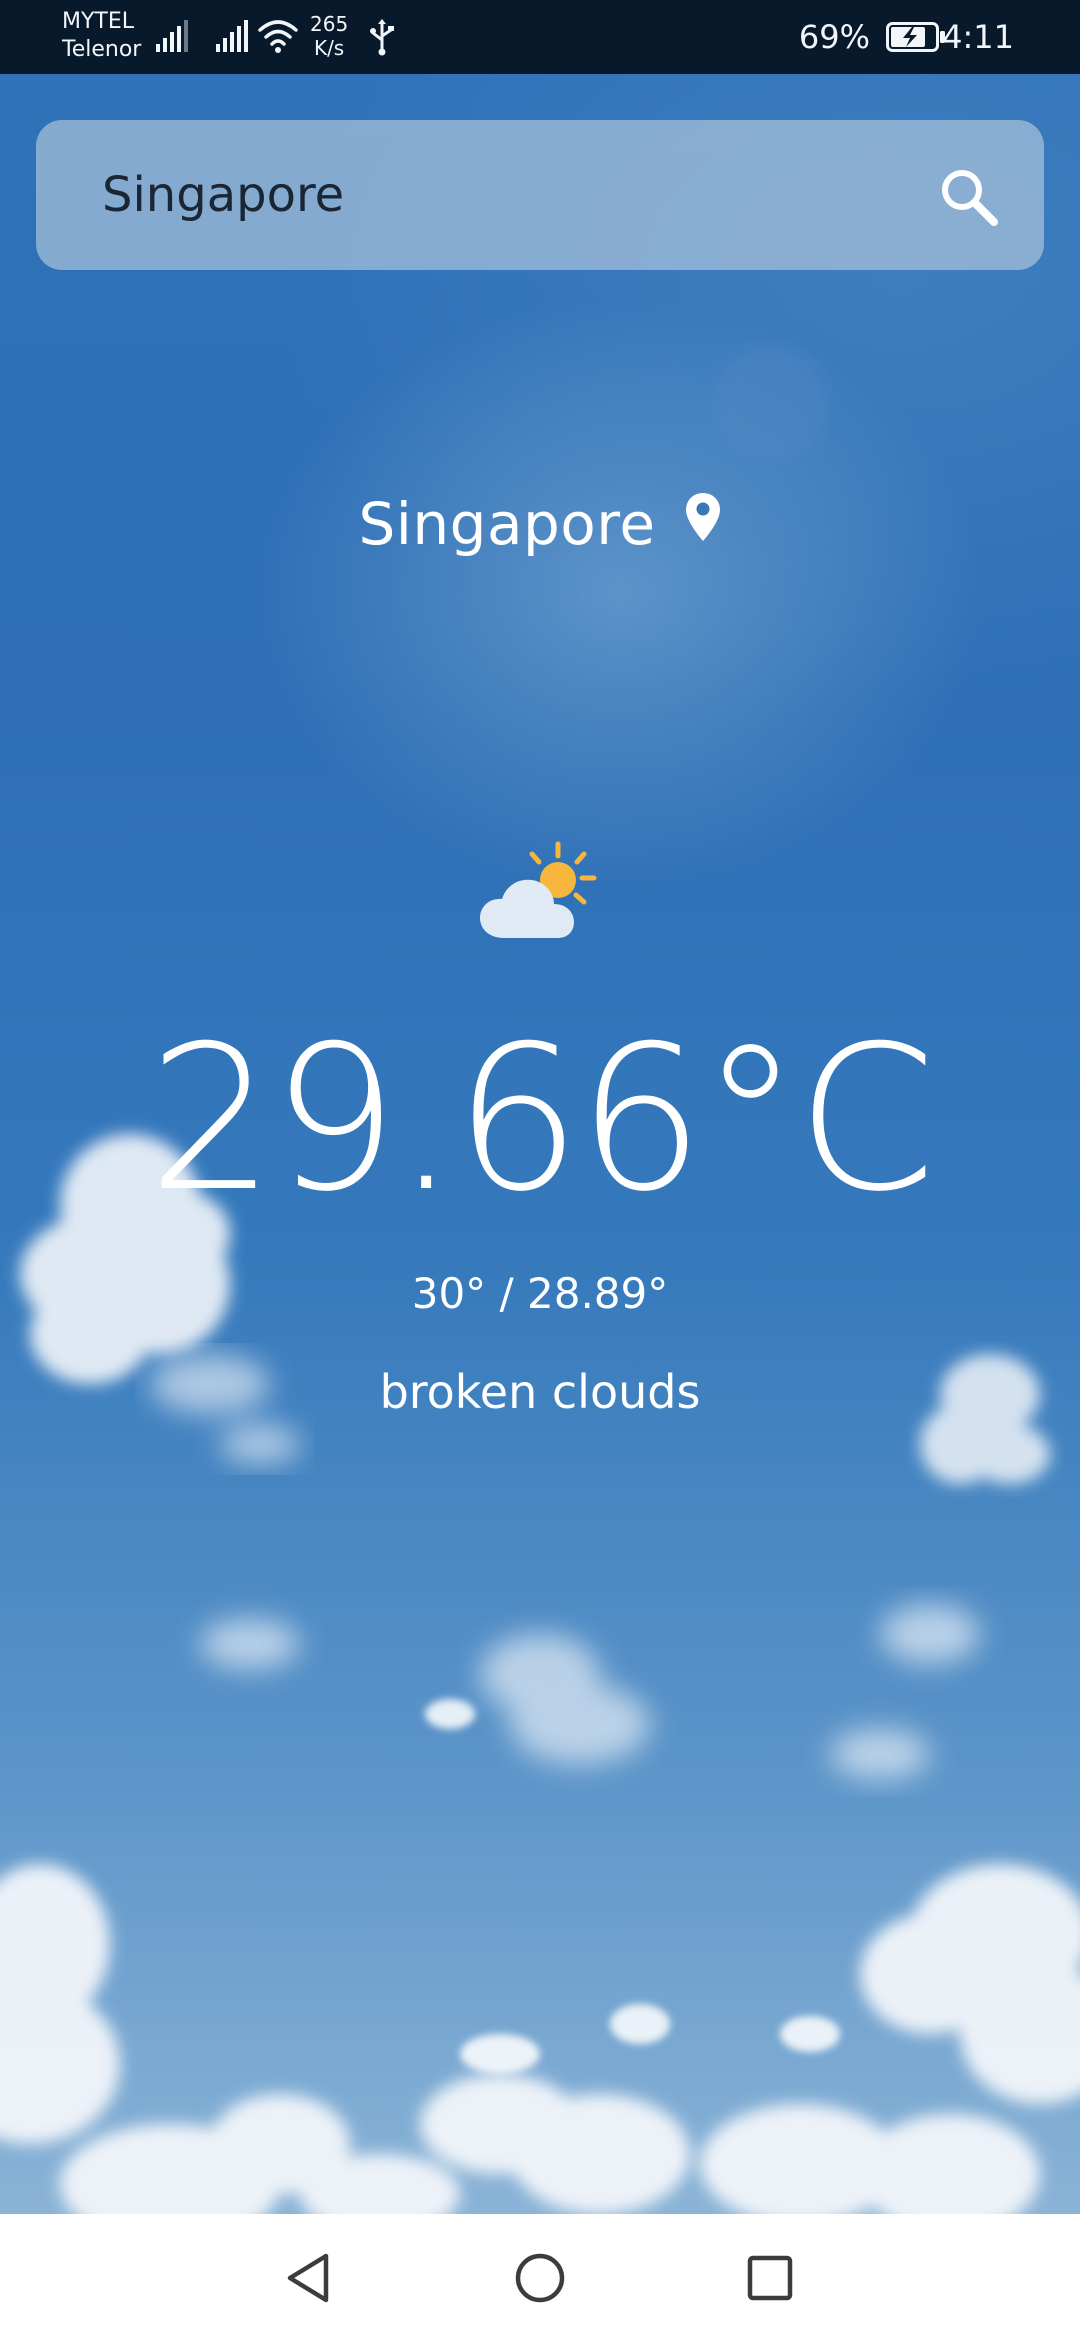 The height and width of the screenshot is (2340, 1080). Describe the element at coordinates (329, 24) in the screenshot. I see `network-speed-value: 265` at that location.